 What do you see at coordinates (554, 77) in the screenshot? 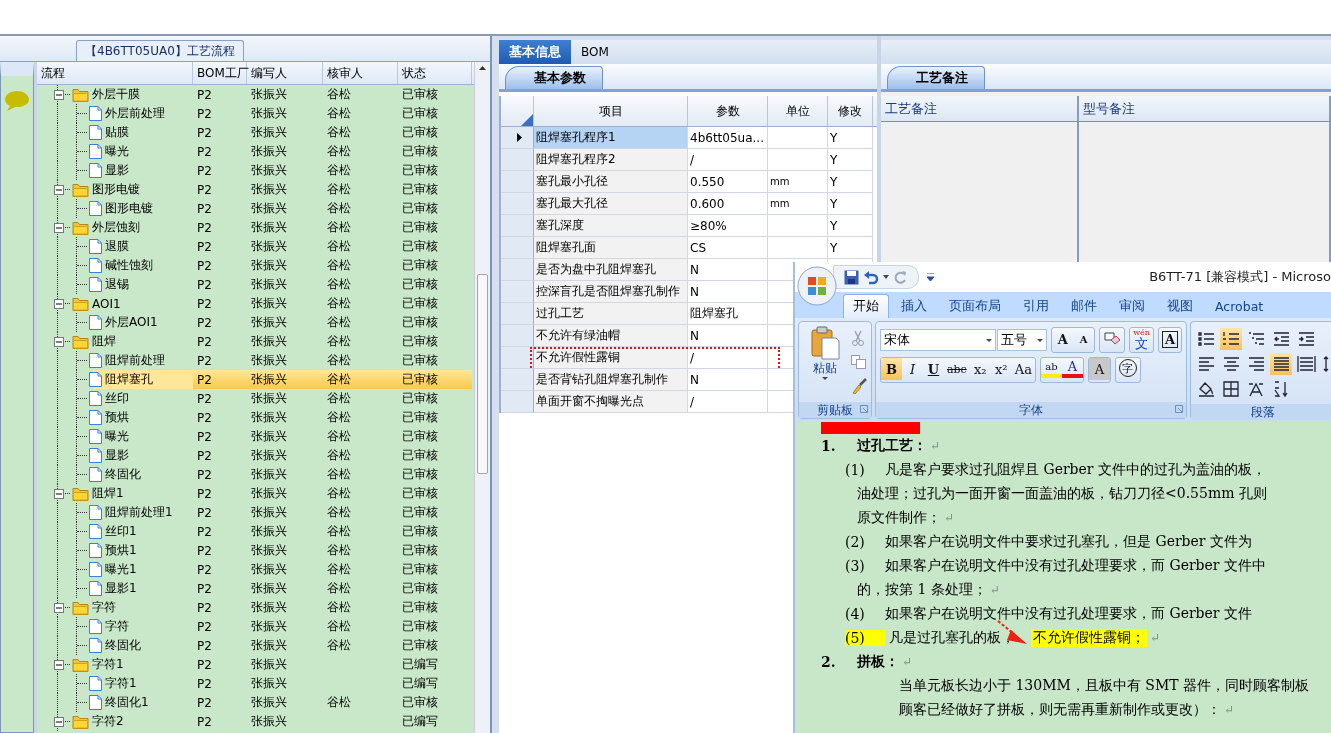
I see `tab: 基本参数` at bounding box center [554, 77].